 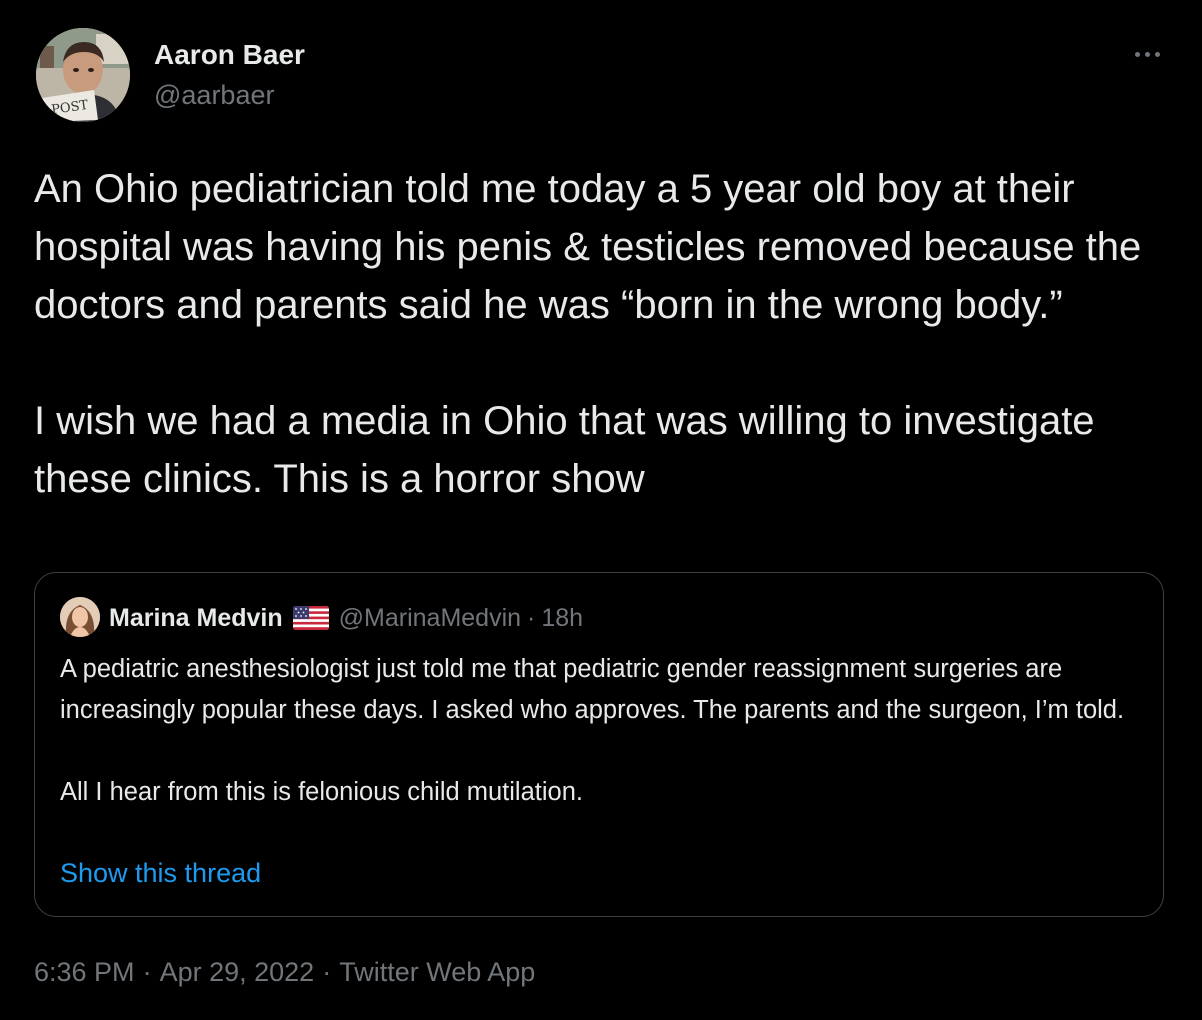 What do you see at coordinates (310, 618) in the screenshot?
I see `us-flag-icon` at bounding box center [310, 618].